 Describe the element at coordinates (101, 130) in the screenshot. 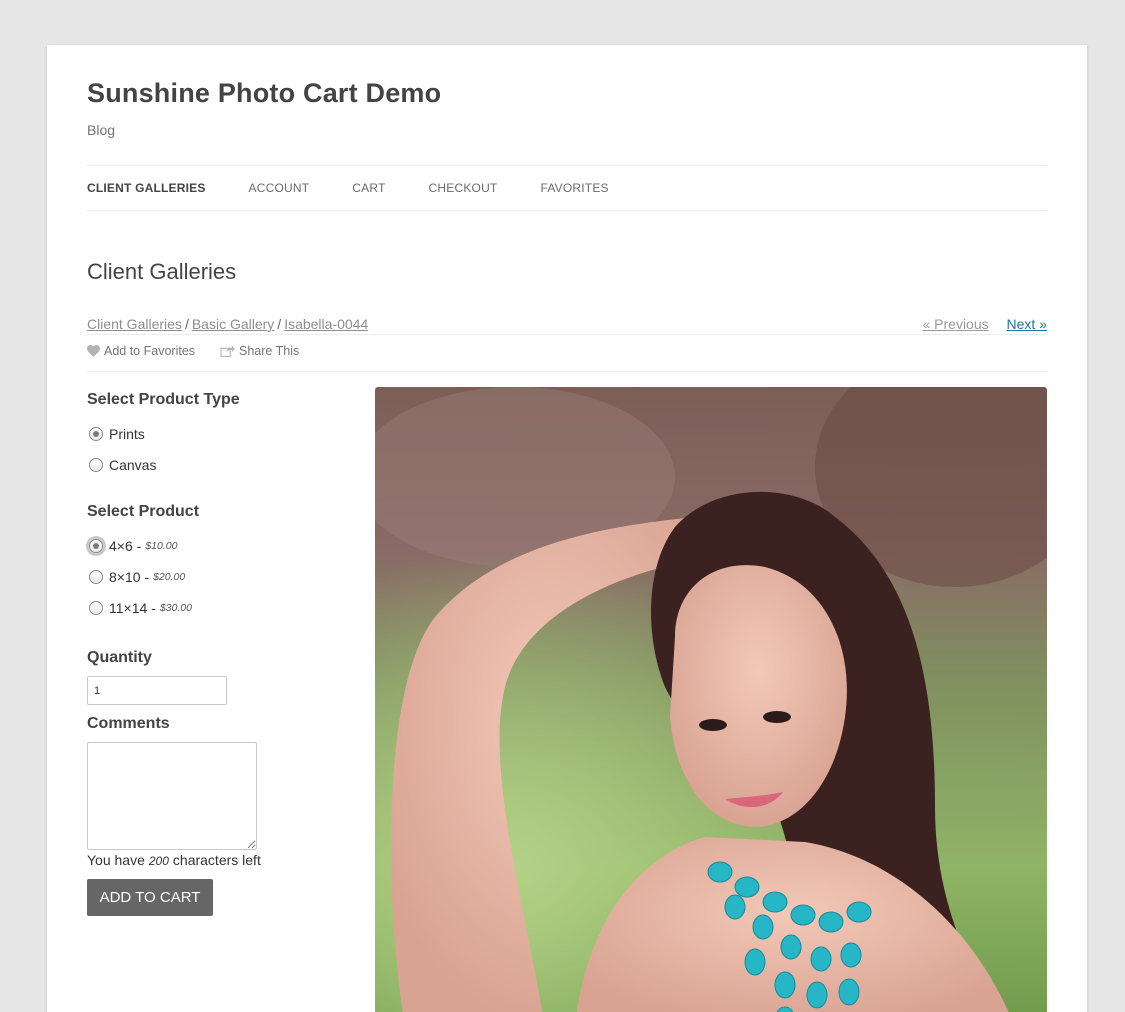

I see `site-description: Blog` at that location.